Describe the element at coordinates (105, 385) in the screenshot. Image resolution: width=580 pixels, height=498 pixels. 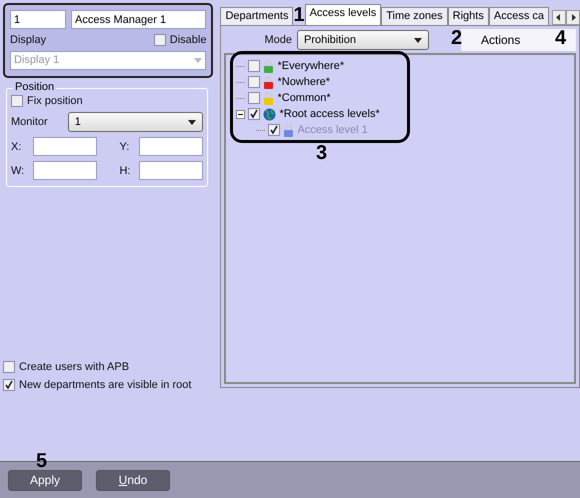
I see `option-label: New departments are visible in root` at that location.